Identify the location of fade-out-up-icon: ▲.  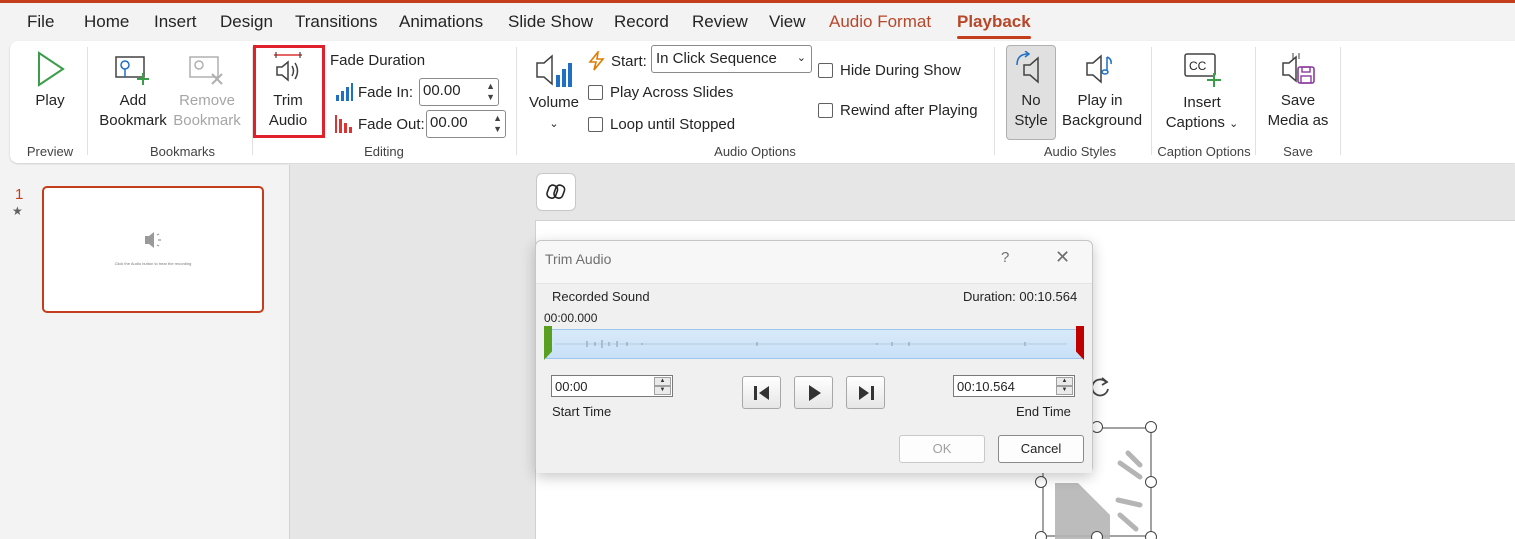
(497, 118).